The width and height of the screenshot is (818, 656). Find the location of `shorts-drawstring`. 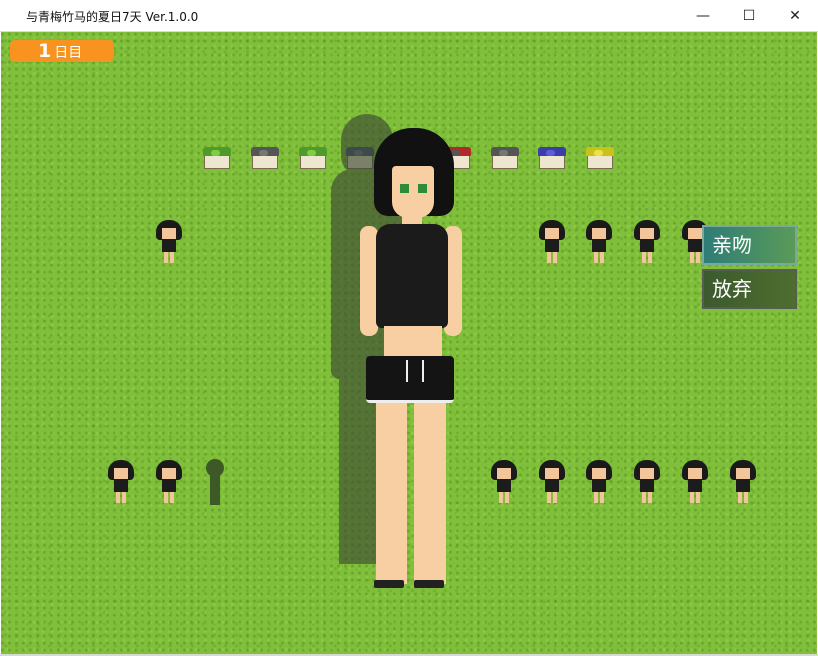

shorts-drawstring is located at coordinates (415, 371).